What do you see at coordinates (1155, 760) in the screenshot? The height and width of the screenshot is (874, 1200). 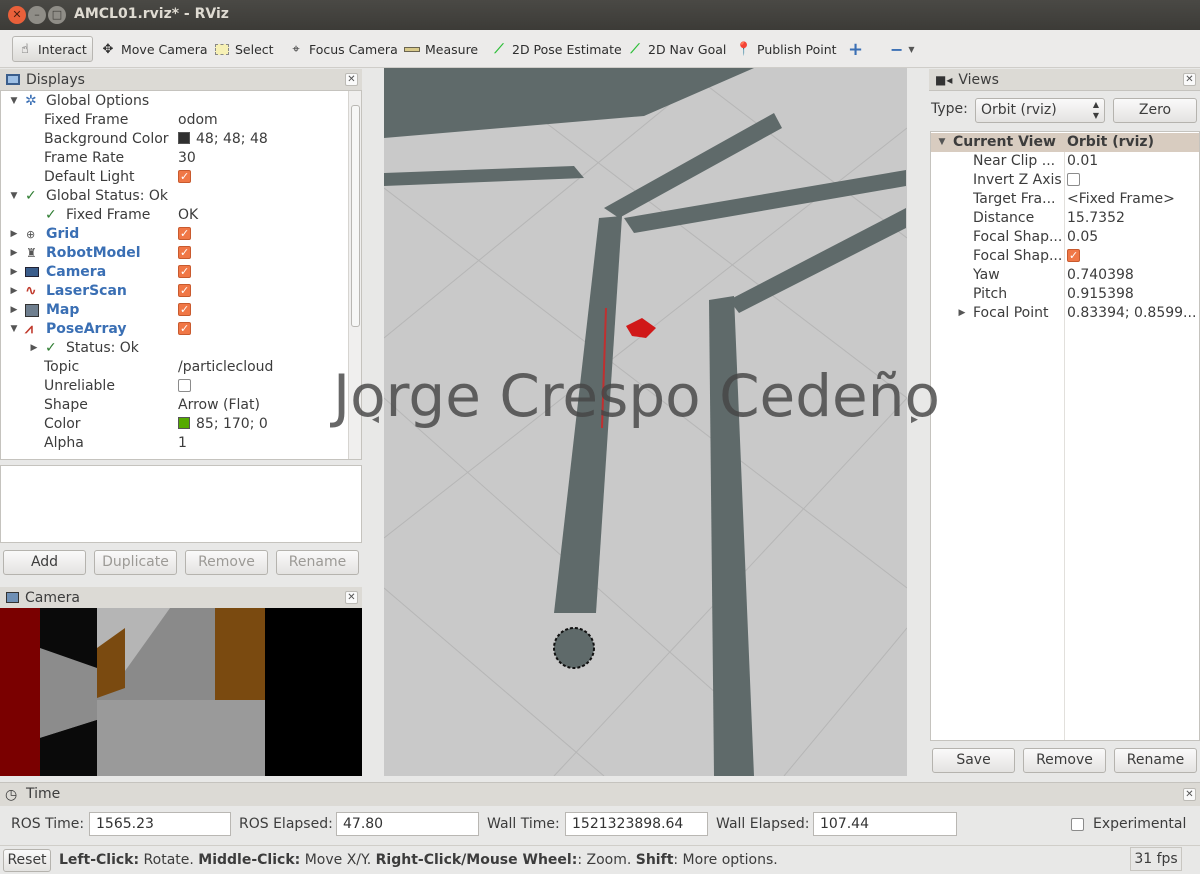 I see `rename-view-button: Rename` at bounding box center [1155, 760].